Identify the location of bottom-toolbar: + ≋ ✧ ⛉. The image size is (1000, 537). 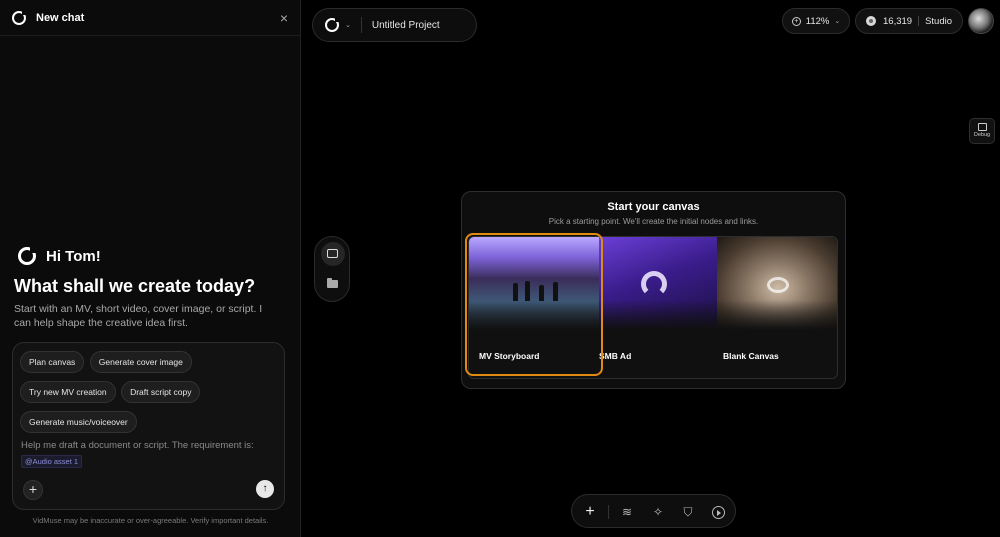
(653, 511).